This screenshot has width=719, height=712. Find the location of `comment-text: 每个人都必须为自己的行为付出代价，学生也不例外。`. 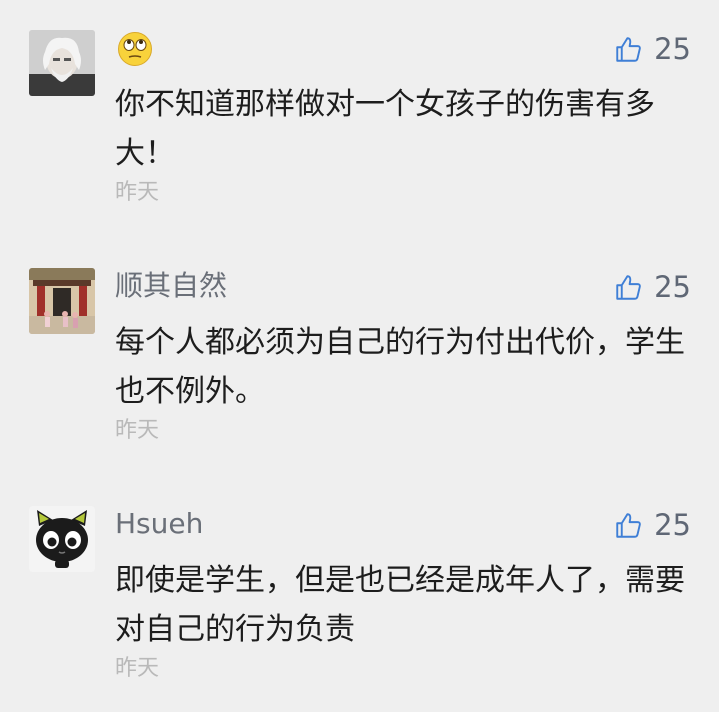

comment-text: 每个人都必须为自己的行为付出代价，学生也不例外。 is located at coordinates (400, 367).